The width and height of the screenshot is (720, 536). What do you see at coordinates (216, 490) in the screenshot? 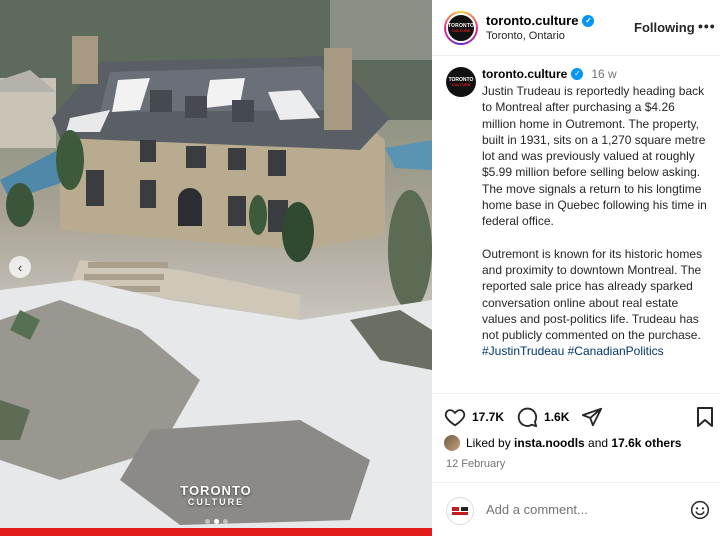
I see `watermark-line1: TORONTO` at bounding box center [216, 490].